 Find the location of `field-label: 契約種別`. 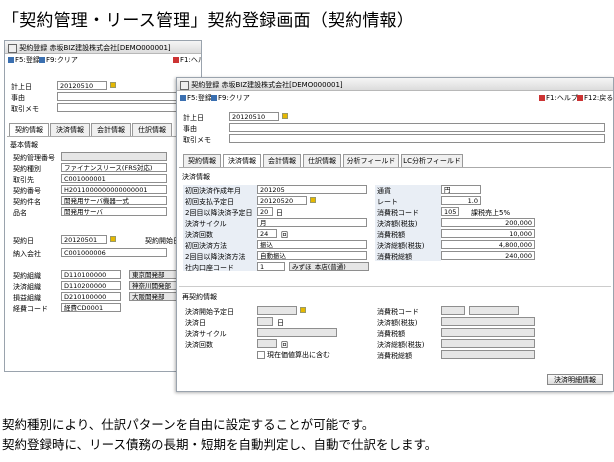

field-label: 契約種別 is located at coordinates (27, 169).